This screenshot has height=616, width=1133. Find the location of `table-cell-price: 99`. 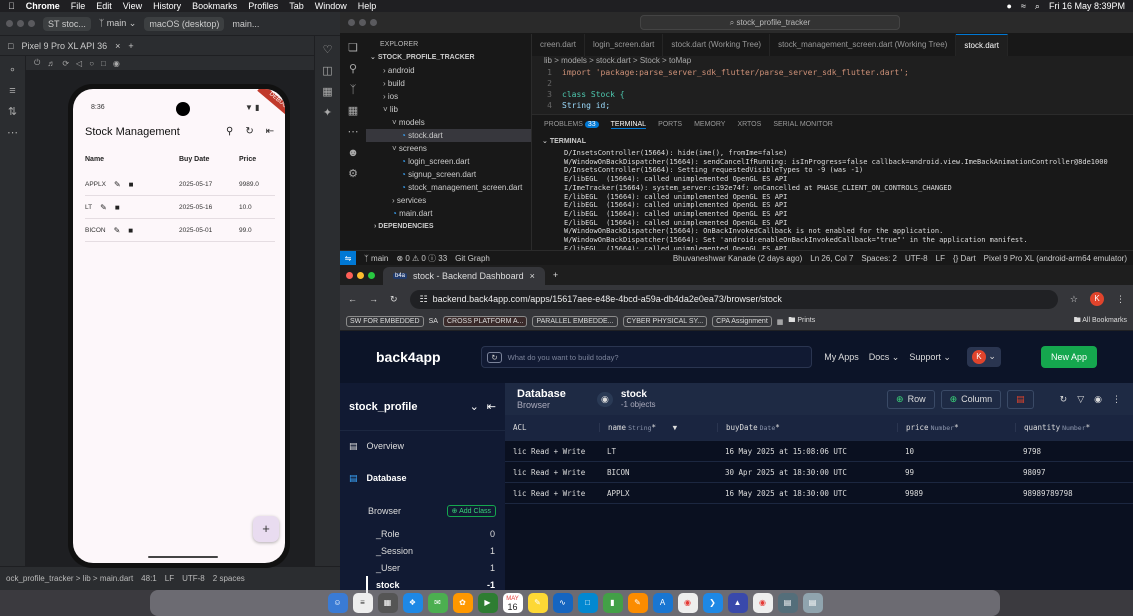

table-cell-price: 99 is located at coordinates (956, 472).